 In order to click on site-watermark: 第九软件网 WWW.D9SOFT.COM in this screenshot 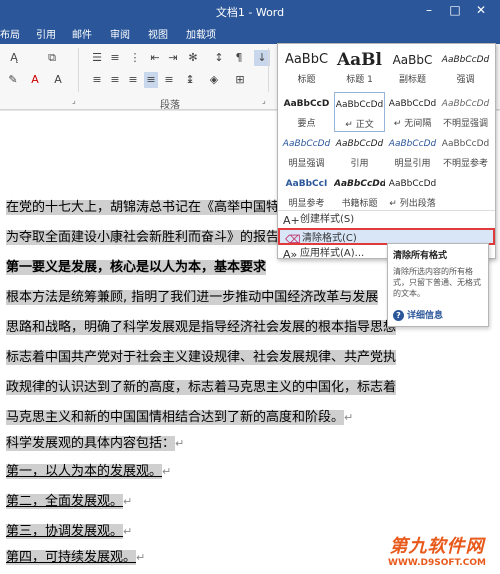, I will do `click(437, 552)`.